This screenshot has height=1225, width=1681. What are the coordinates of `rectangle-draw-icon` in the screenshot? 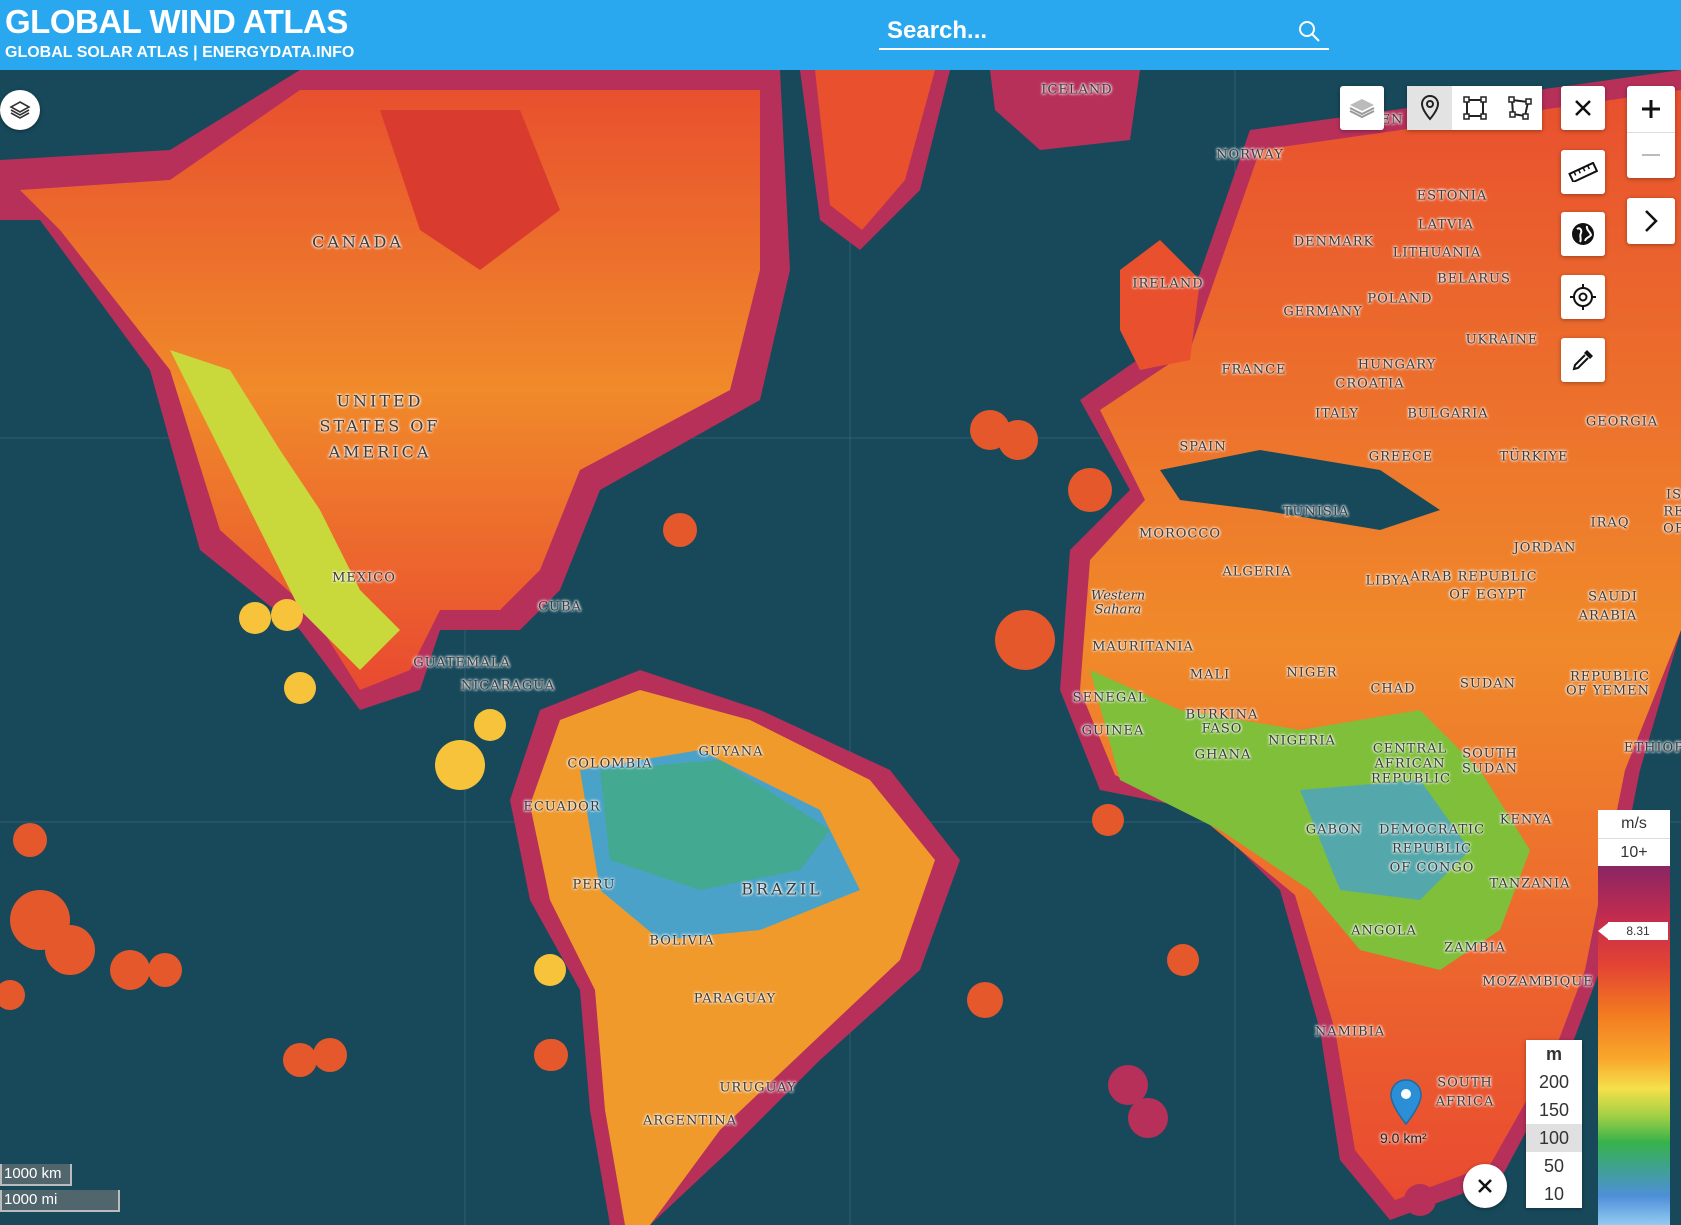 It's located at (1474, 108).